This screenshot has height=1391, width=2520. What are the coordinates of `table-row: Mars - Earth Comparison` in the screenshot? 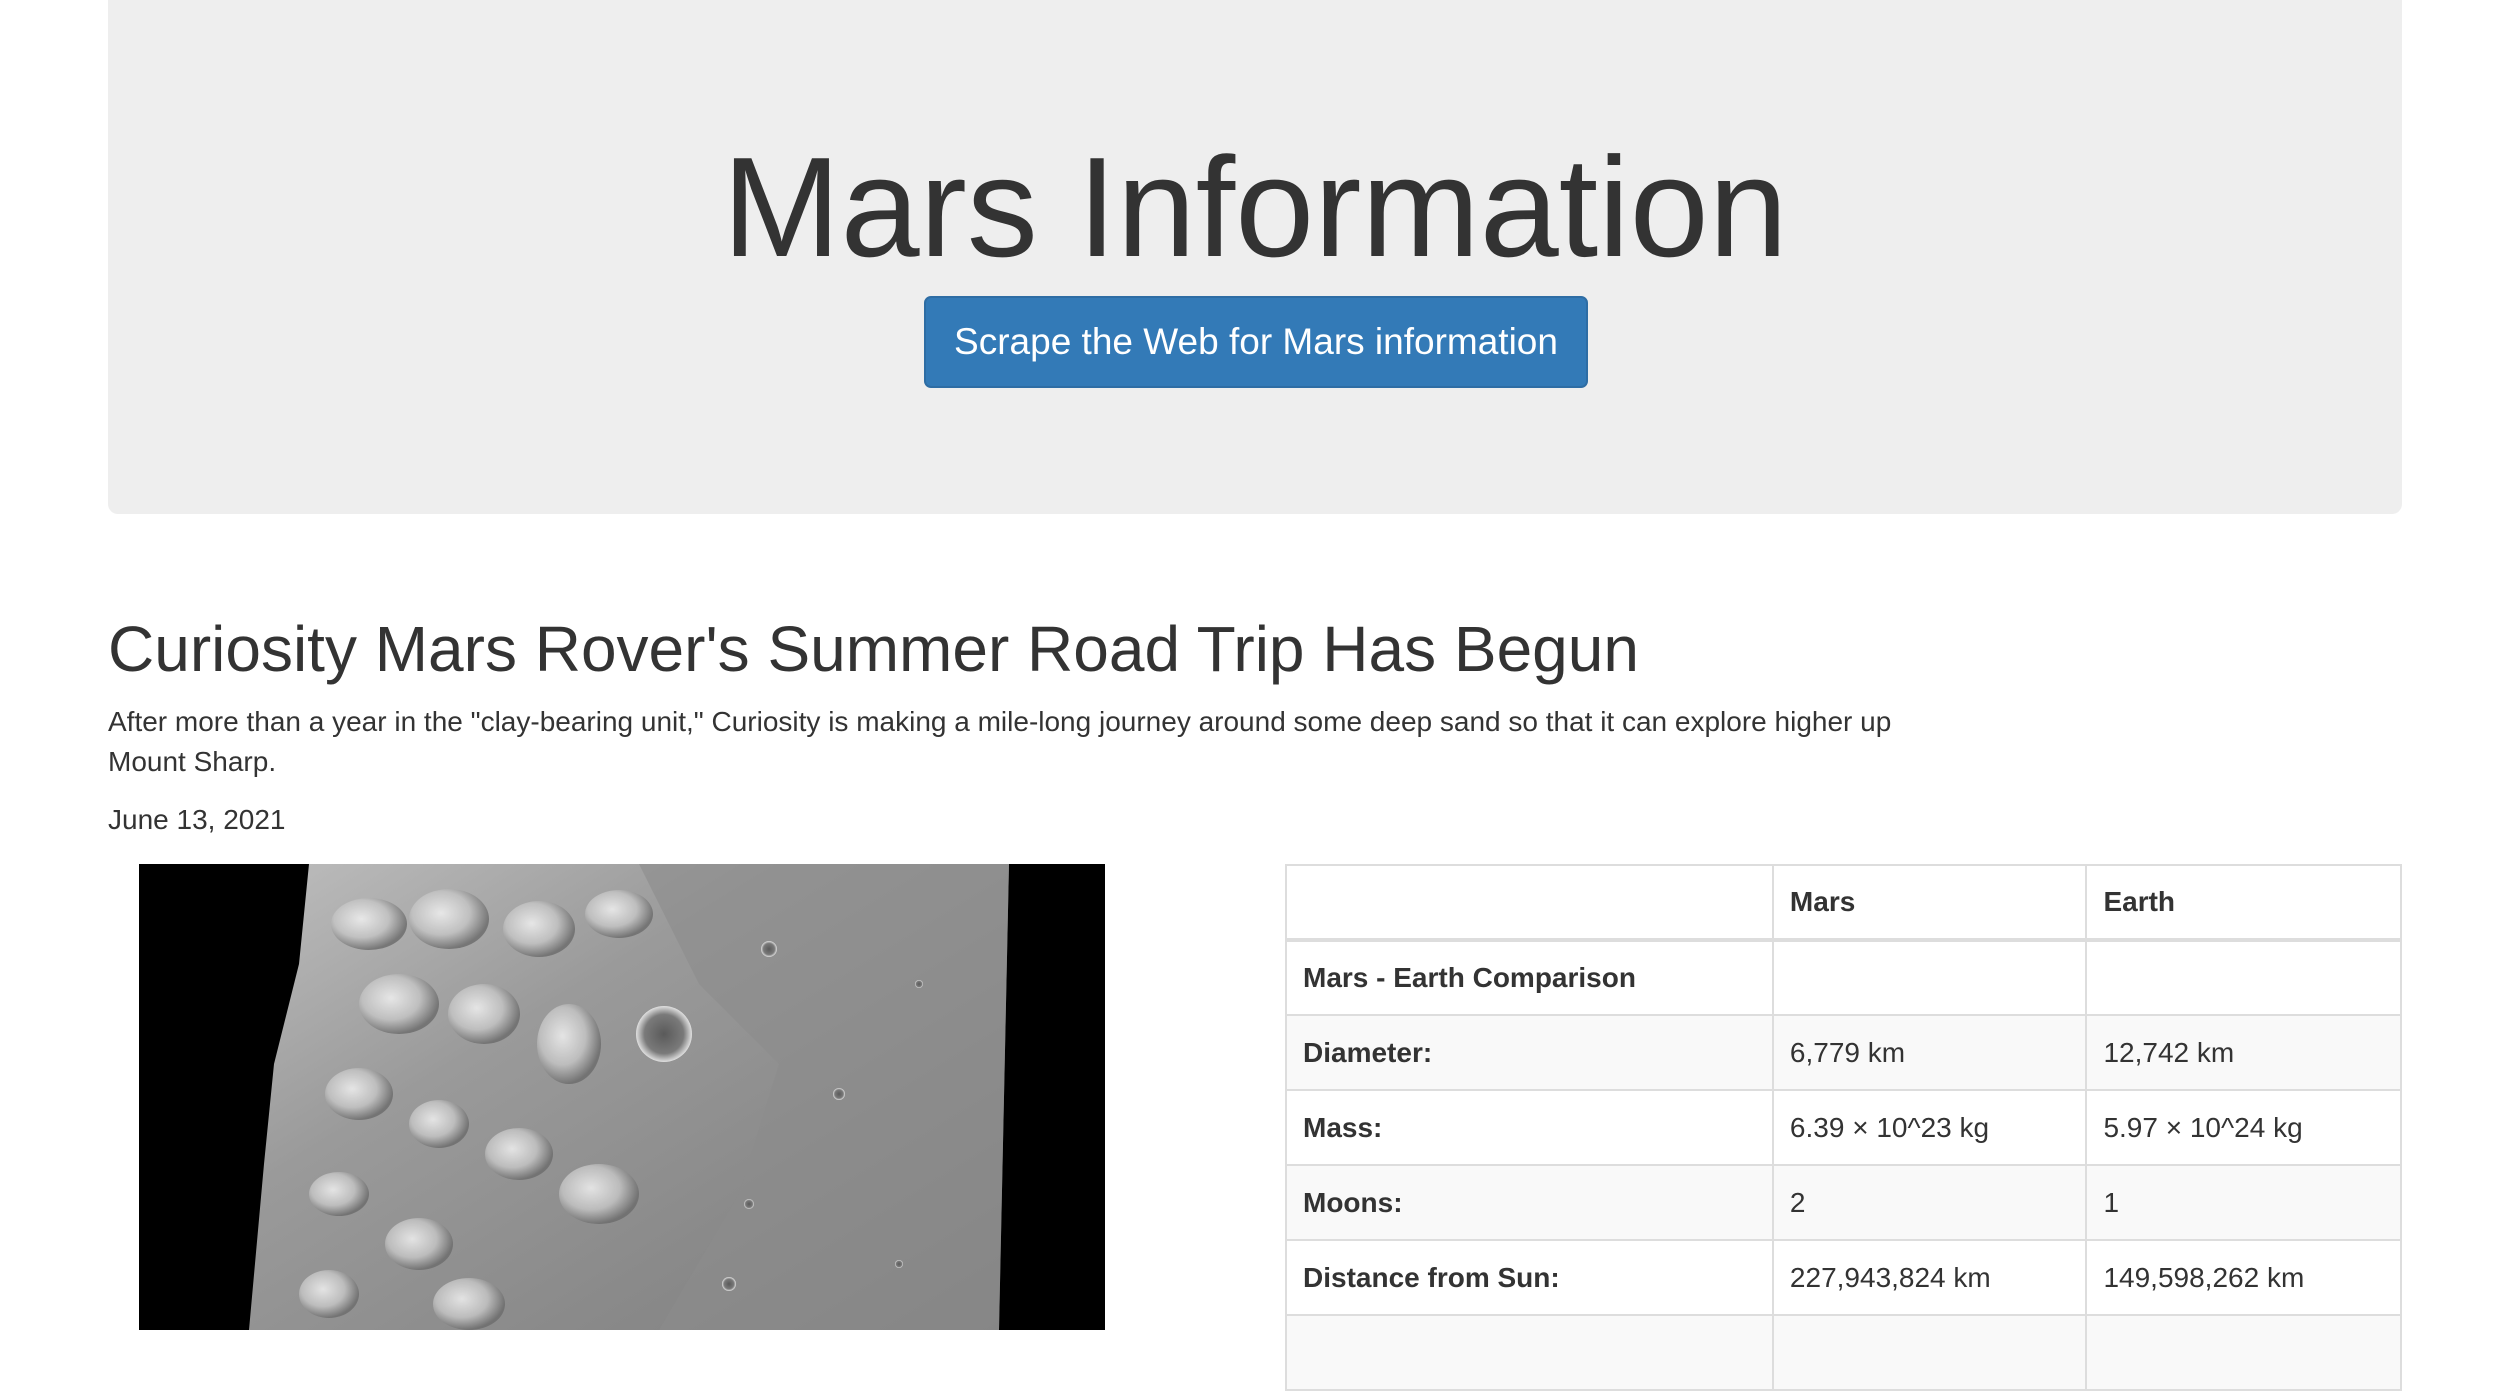 It's located at (1843, 977).